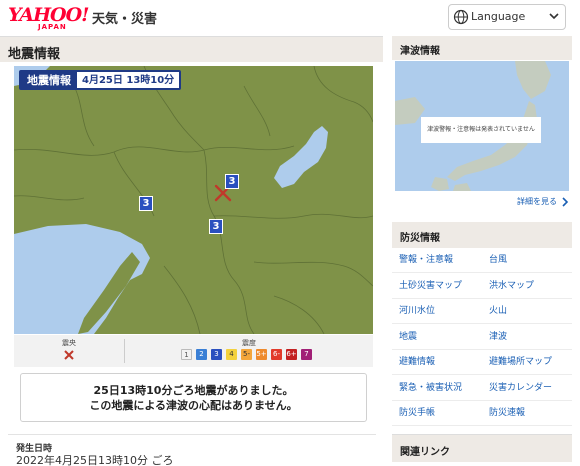 This screenshot has height=466, width=580. I want to click on intensity-level-swatch: 5+, so click(261, 354).